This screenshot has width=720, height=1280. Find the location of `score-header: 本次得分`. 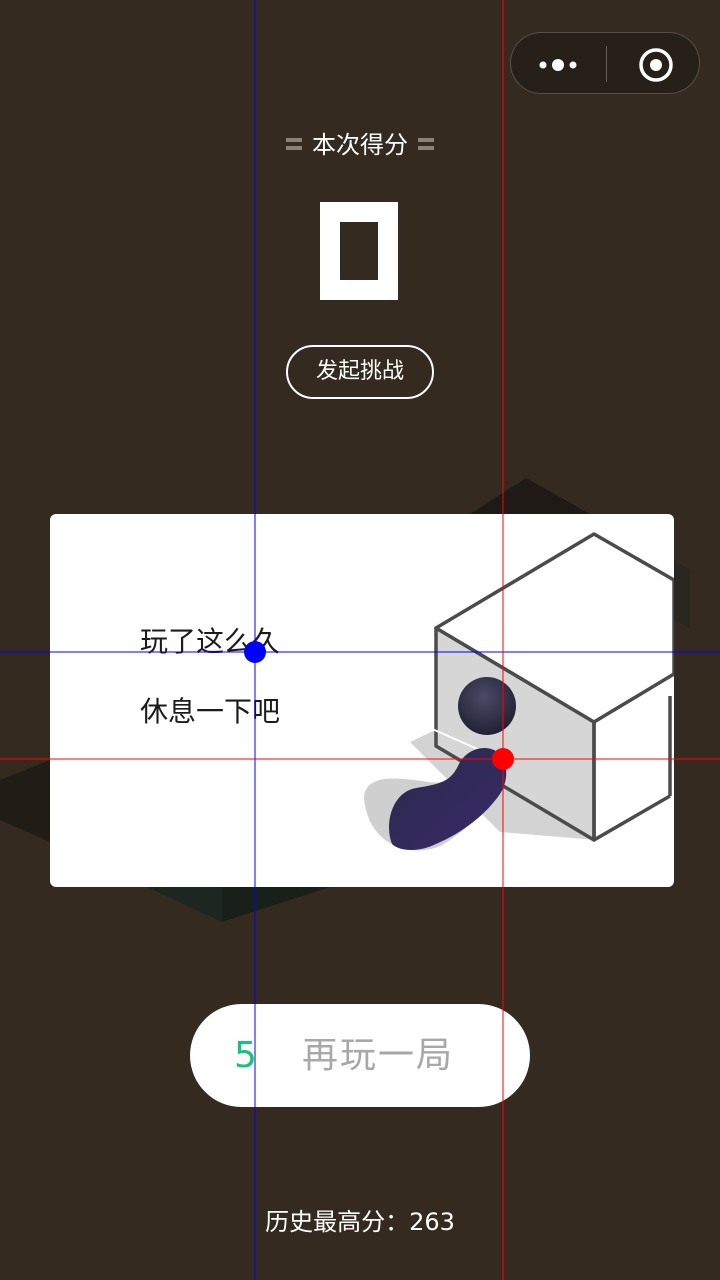

score-header: 本次得分 is located at coordinates (360, 145).